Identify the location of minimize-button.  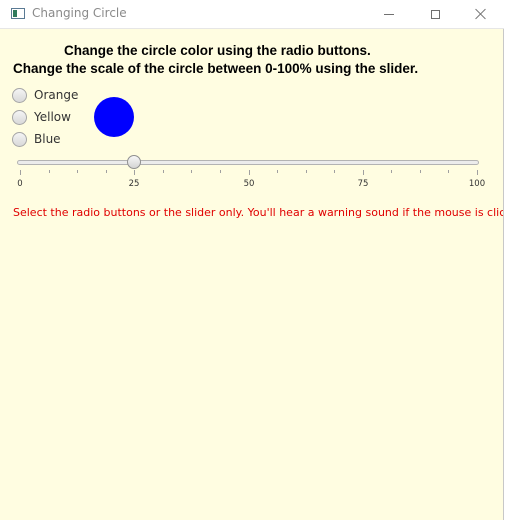
(389, 14).